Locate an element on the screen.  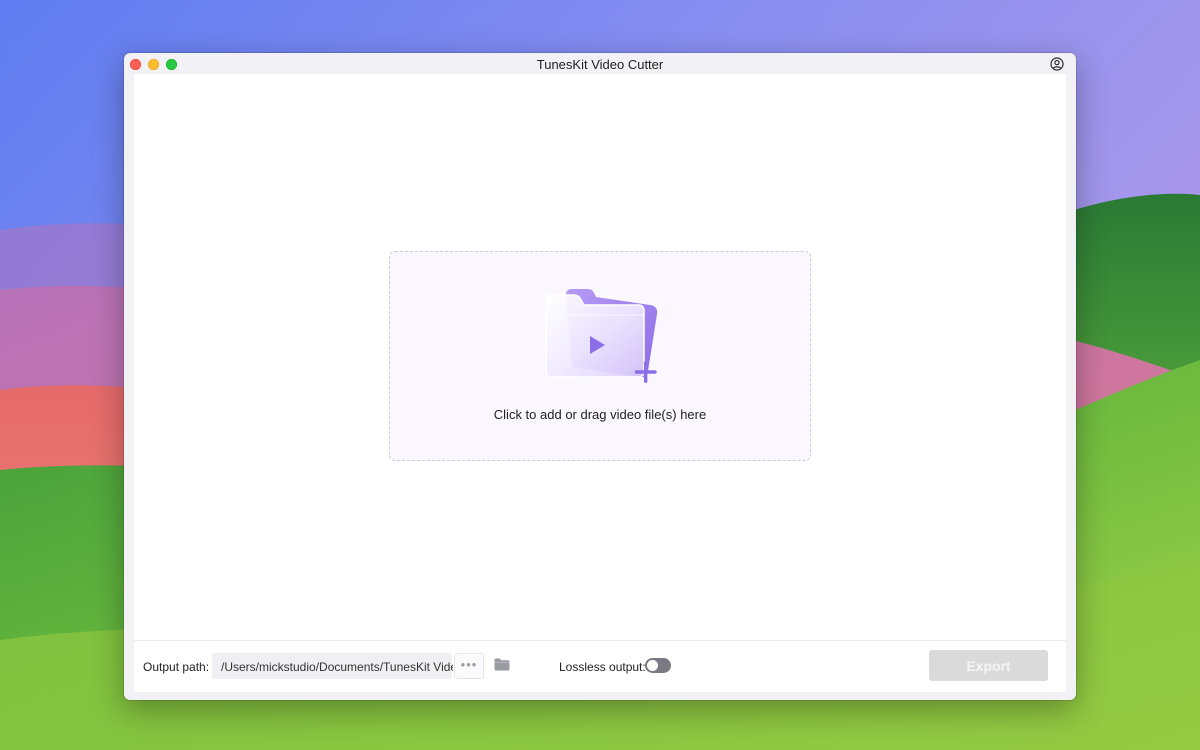
dropzone-instruction: Click to add or drag video file(s) here is located at coordinates (600, 414).